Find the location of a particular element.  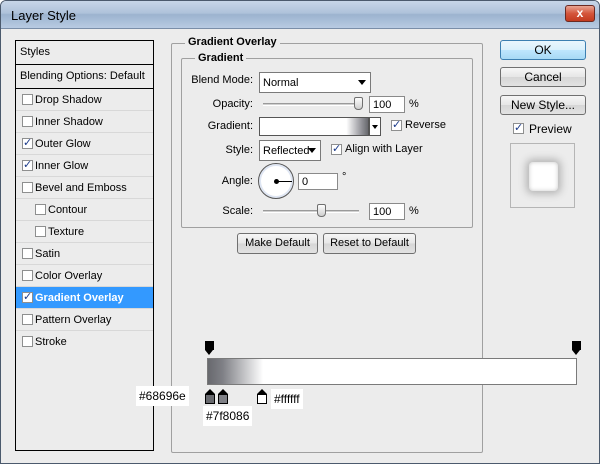

blend-mode-label: Blend Mode: is located at coordinates (222, 80).